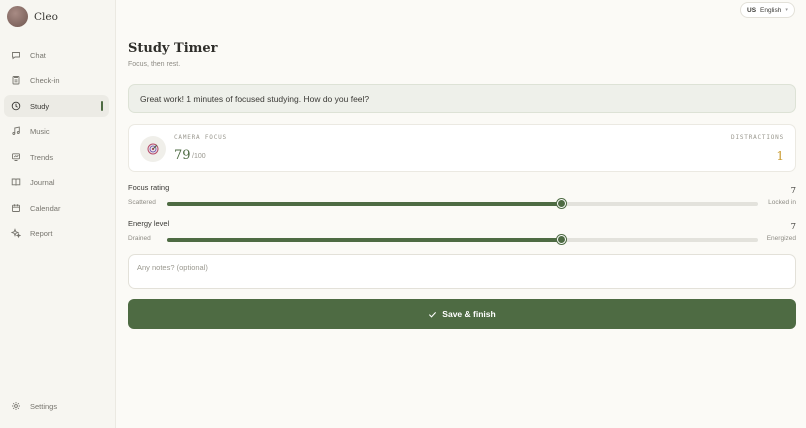 The image size is (806, 428). What do you see at coordinates (56, 131) in the screenshot?
I see `sidebar-item-music: Music` at bounding box center [56, 131].